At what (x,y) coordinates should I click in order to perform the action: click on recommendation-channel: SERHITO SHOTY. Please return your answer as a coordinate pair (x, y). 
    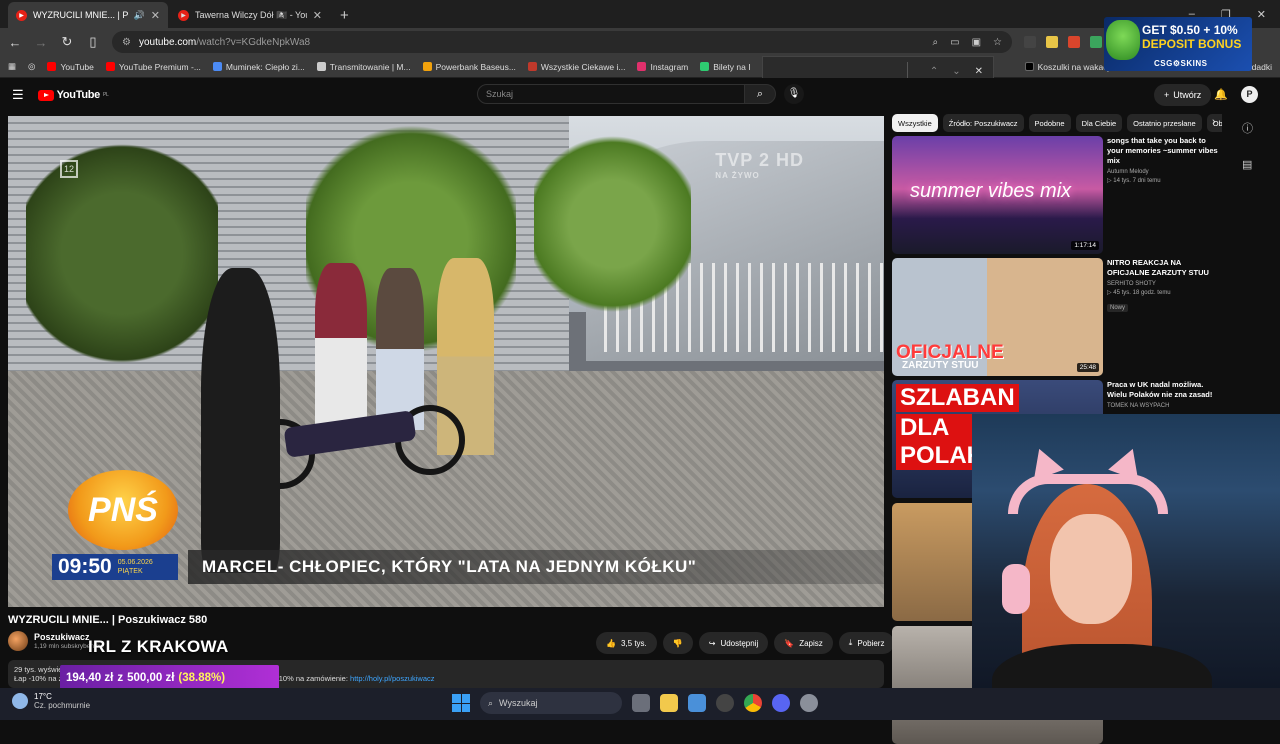
    Looking at the image, I should click on (1163, 284).